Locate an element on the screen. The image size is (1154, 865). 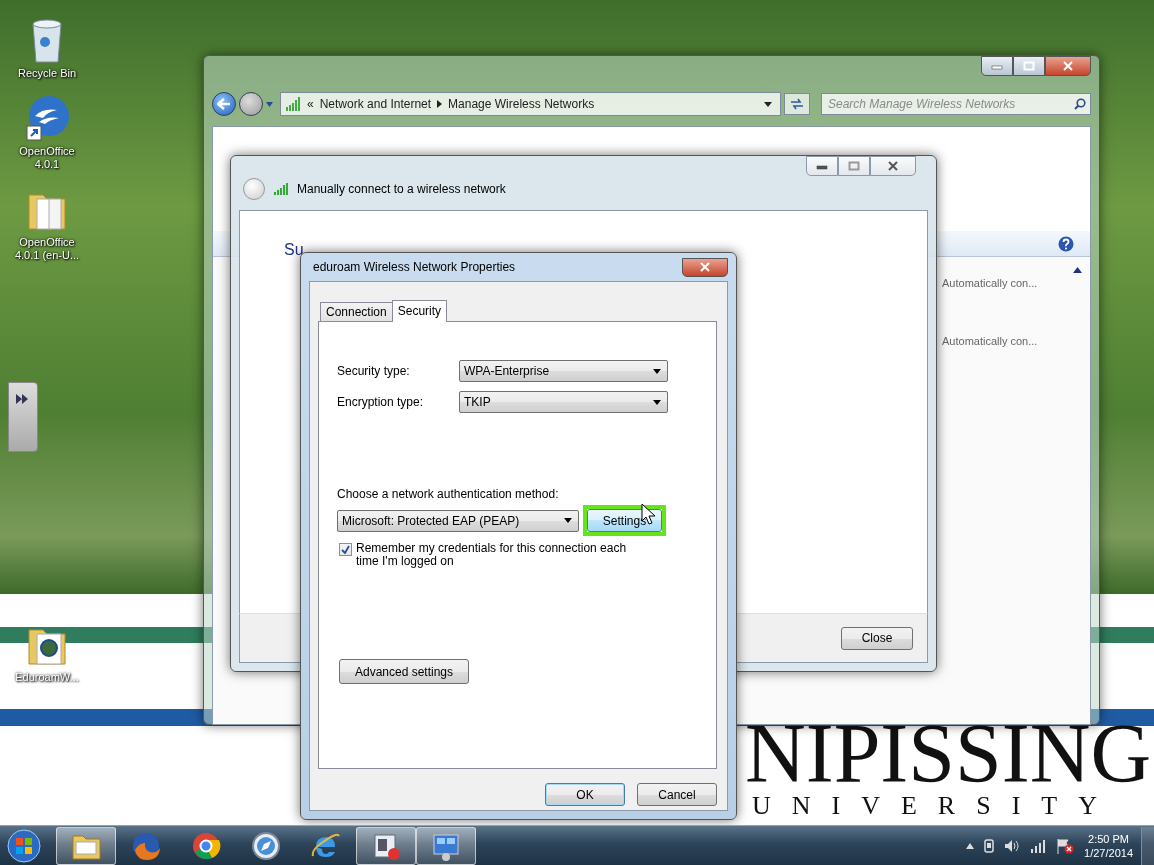
refresh-button is located at coordinates (797, 104).